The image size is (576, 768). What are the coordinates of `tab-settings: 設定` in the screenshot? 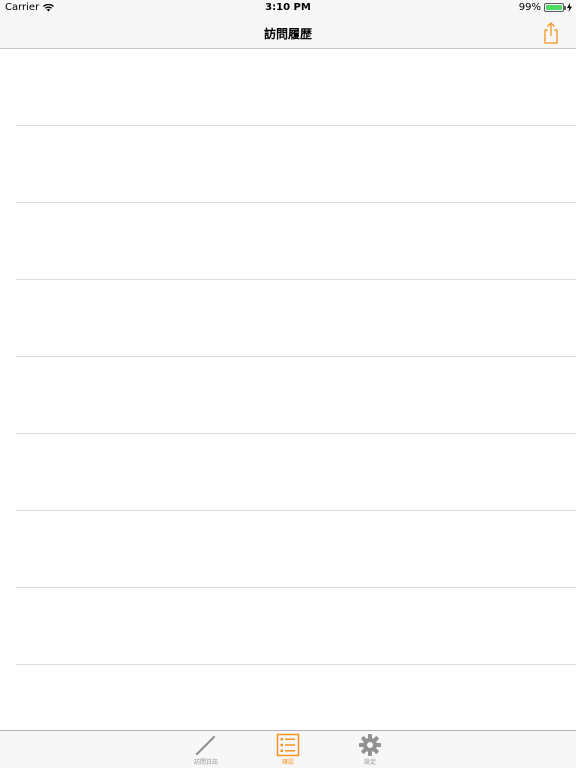 It's located at (370, 749).